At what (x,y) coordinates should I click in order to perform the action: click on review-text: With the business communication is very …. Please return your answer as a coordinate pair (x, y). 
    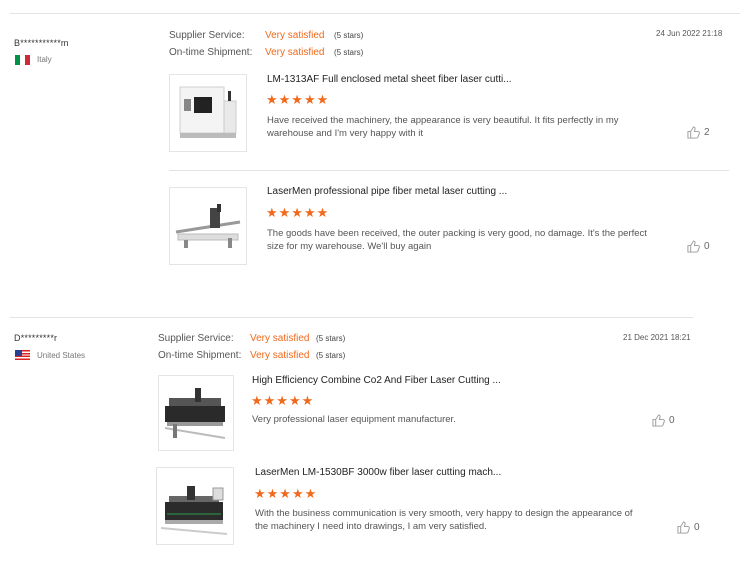
    Looking at the image, I should click on (444, 520).